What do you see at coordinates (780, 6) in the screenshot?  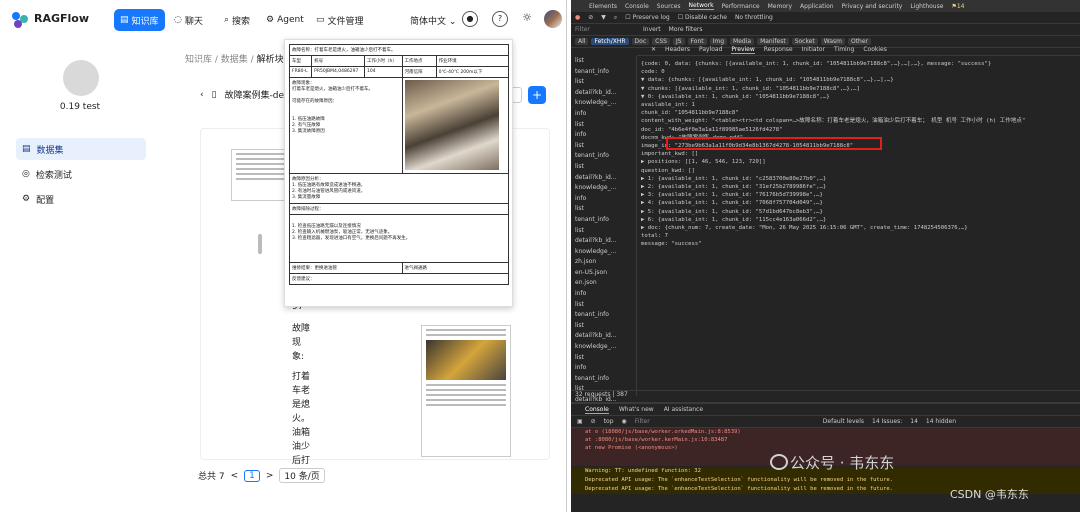 I see `tab-memory: Memory` at bounding box center [780, 6].